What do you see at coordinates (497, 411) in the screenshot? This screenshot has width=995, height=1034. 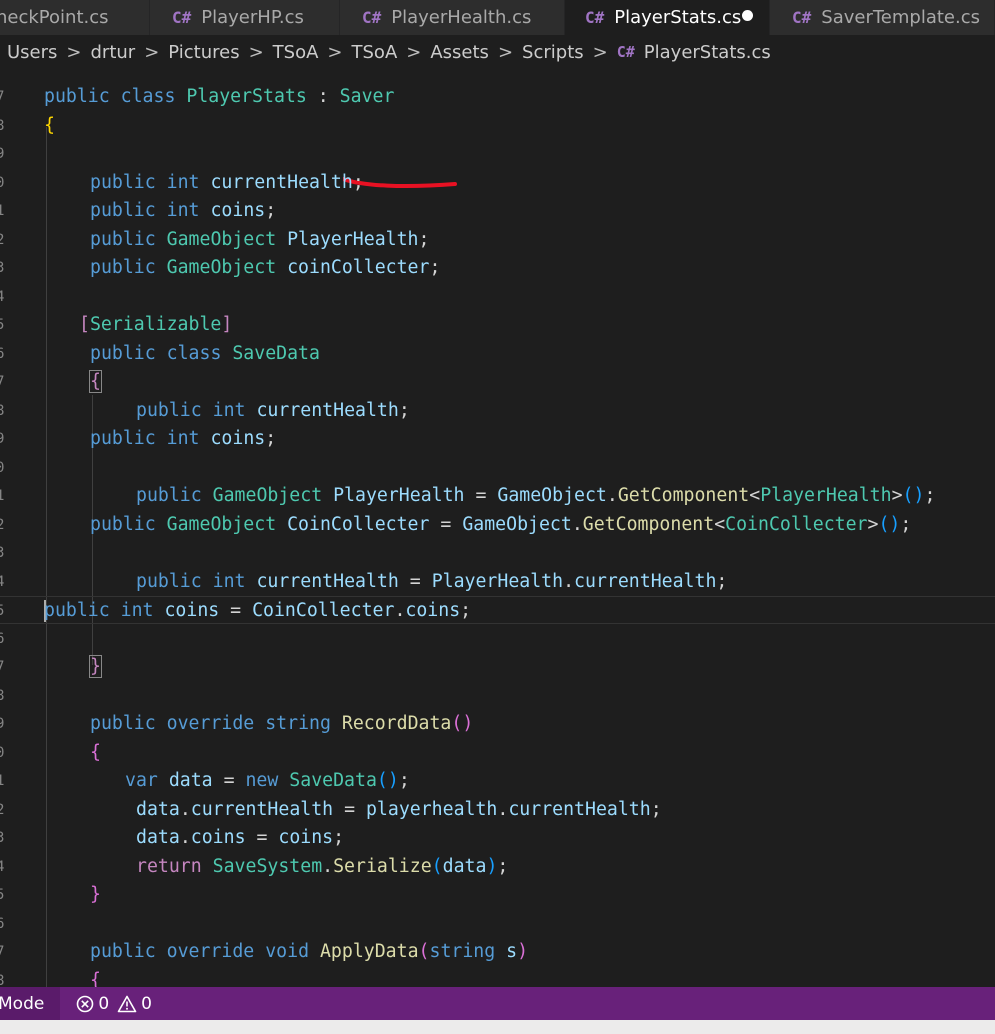 I see `code-line: 8 public int currentHealth;` at bounding box center [497, 411].